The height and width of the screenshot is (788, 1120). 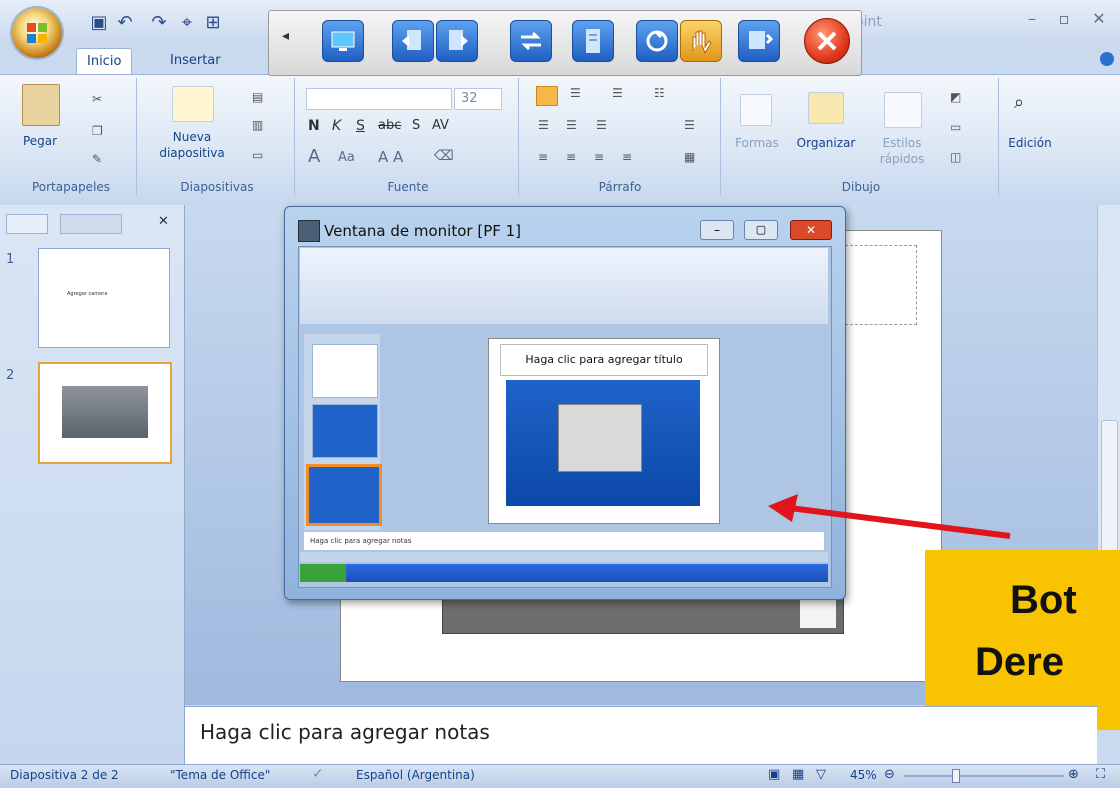 What do you see at coordinates (104, 61) in the screenshot?
I see `tab-inicio: Inicio` at bounding box center [104, 61].